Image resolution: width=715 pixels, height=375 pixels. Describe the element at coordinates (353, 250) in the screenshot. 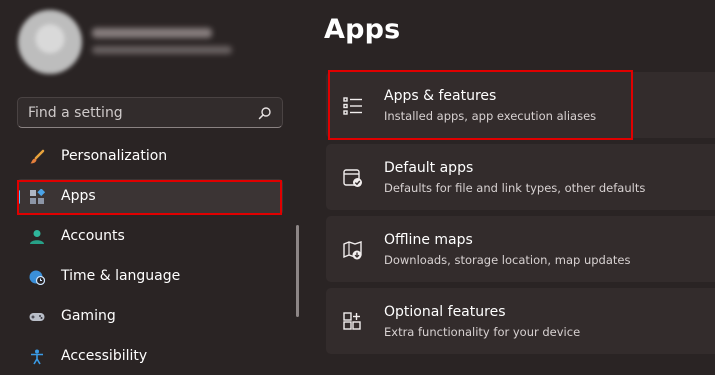

I see `map-icon` at that location.